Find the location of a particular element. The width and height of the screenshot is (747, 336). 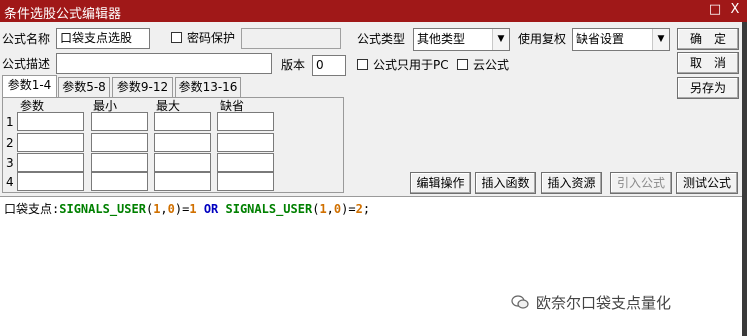

param-header-name: 参数 is located at coordinates (32, 106).